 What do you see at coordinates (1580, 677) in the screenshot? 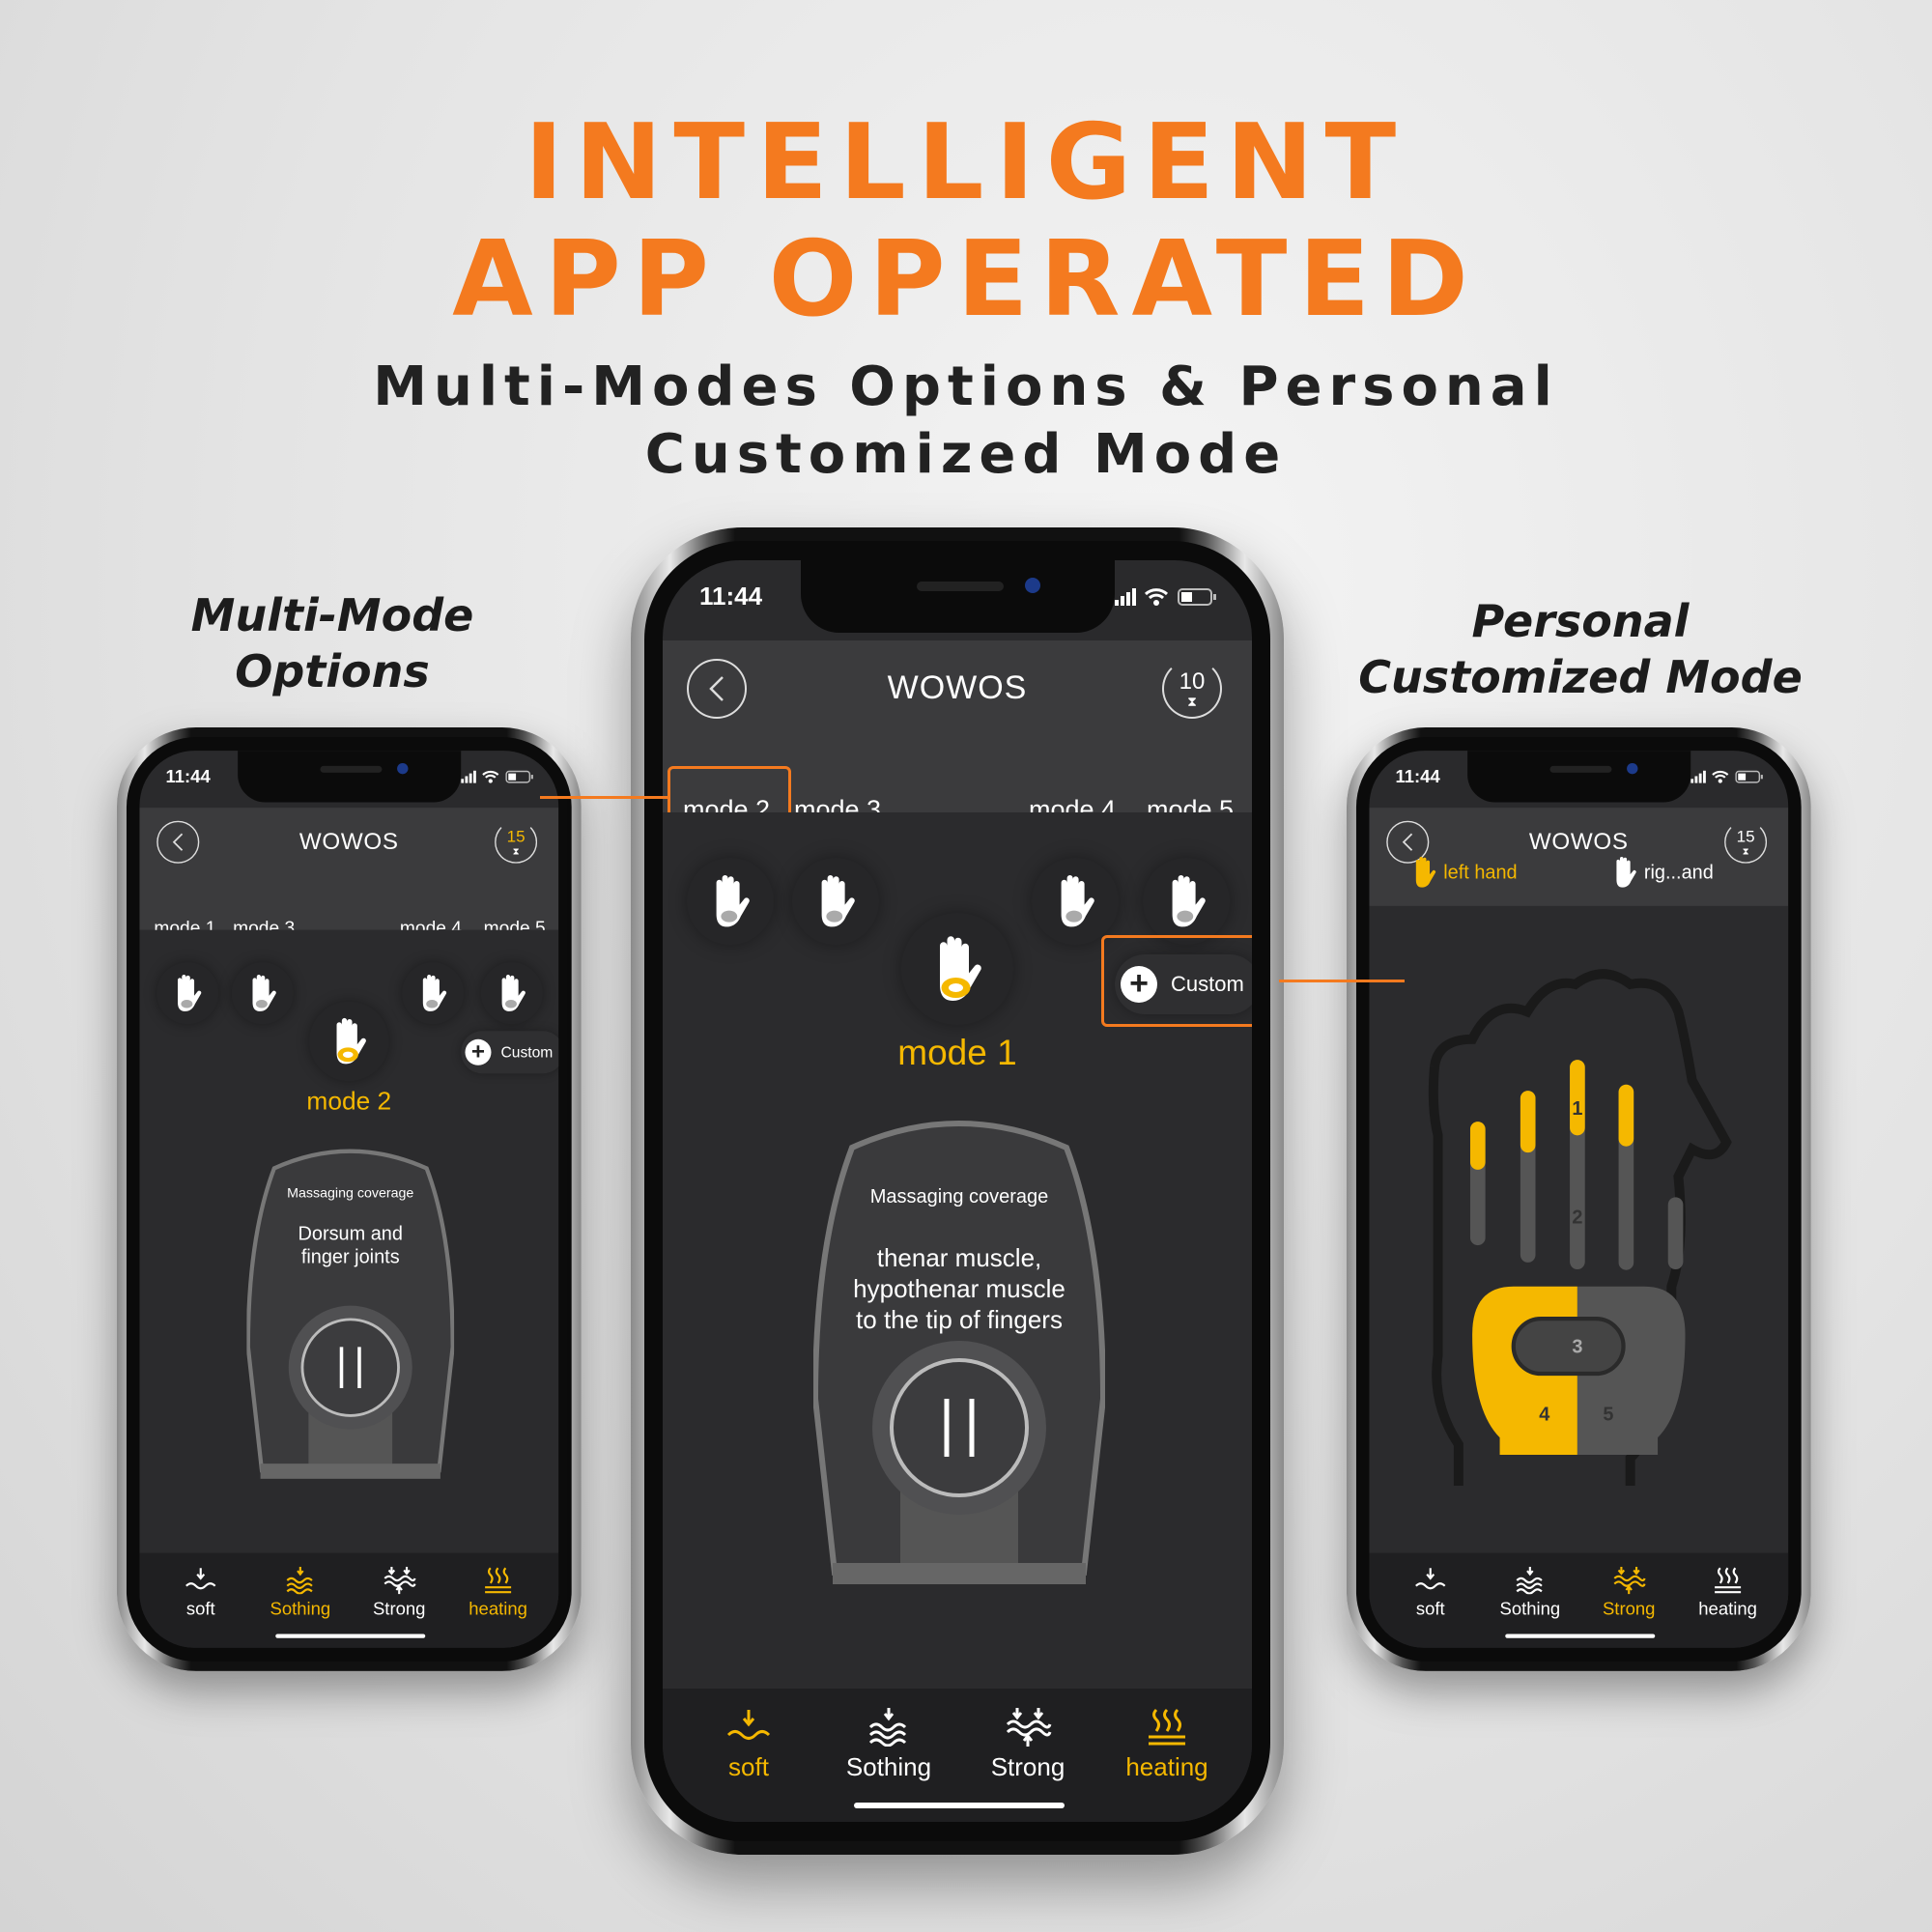
I see `right-caption-line2: Customized Mode` at bounding box center [1580, 677].